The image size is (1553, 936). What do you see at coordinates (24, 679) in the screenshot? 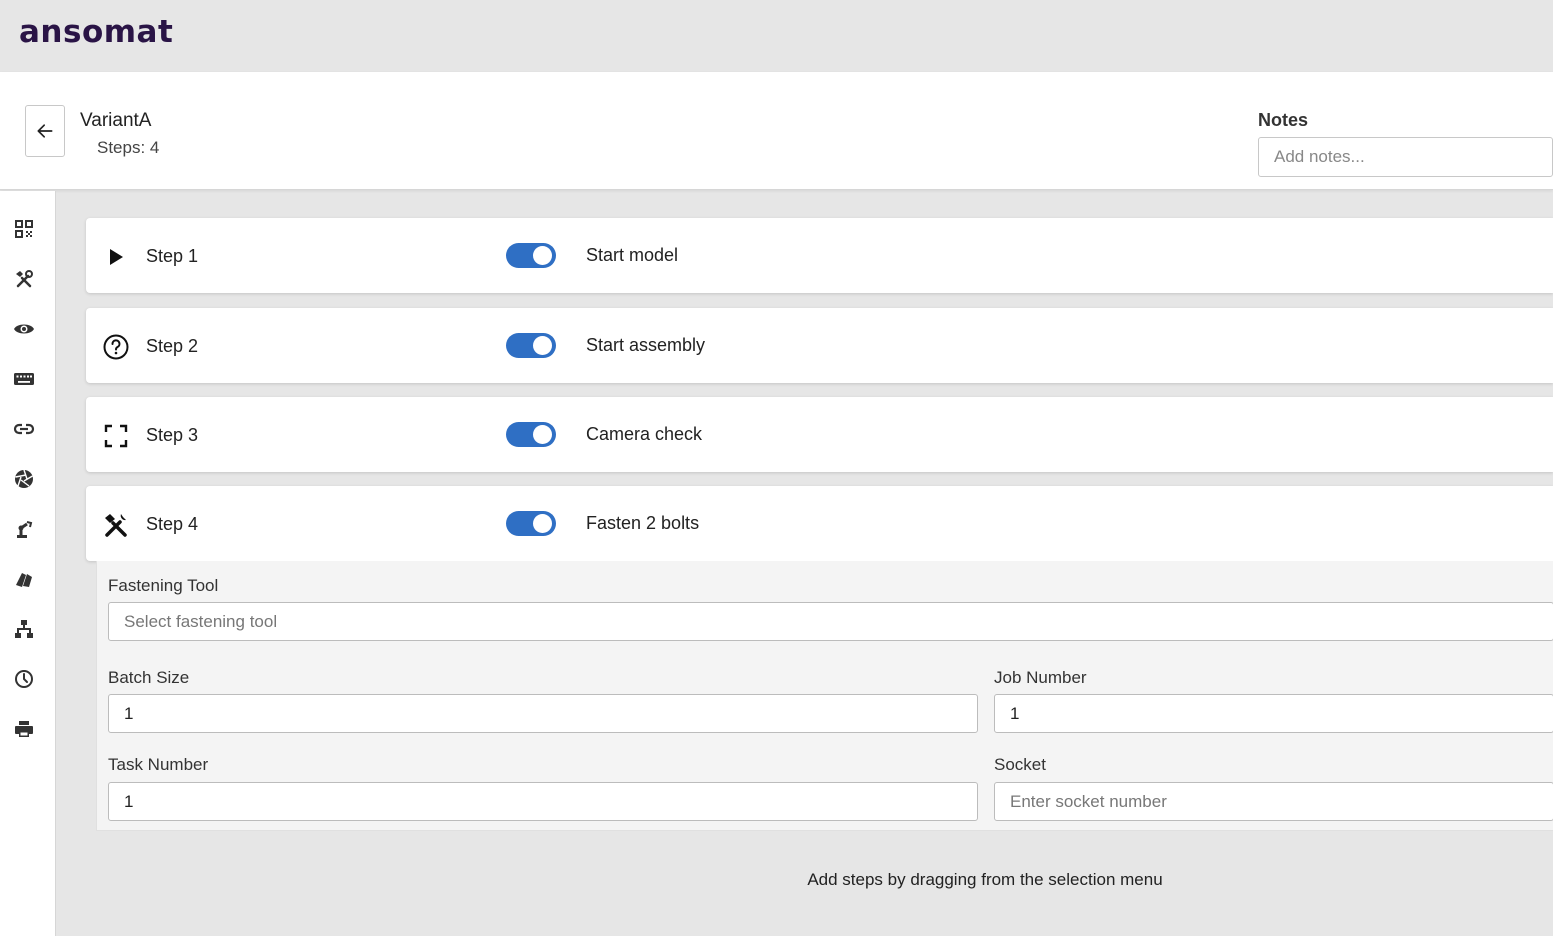
I see `clock-icon` at bounding box center [24, 679].